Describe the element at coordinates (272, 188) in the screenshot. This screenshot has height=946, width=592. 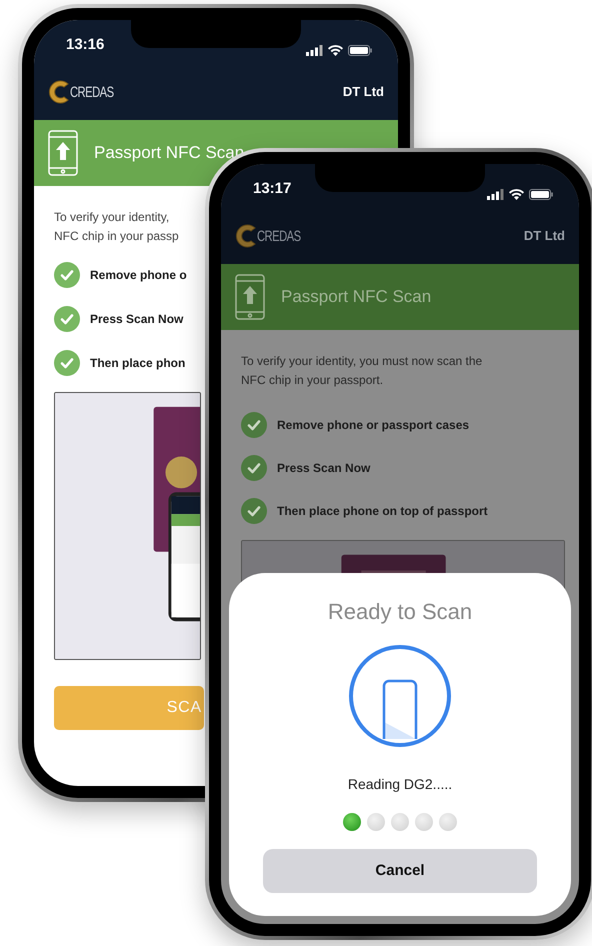
I see `status-time: 13:17` at that location.